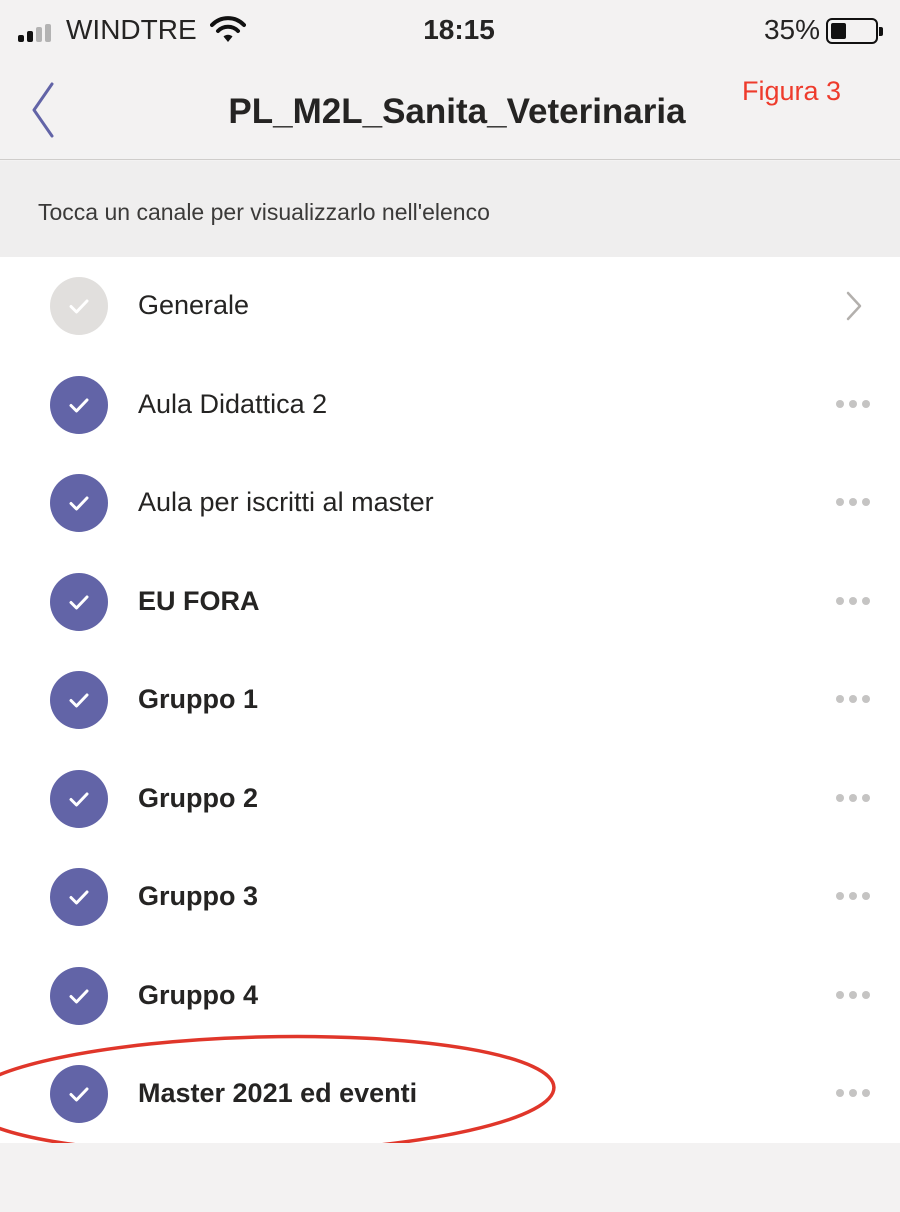  Describe the element at coordinates (233, 403) in the screenshot. I see `channel-name: Aula Didattica 2` at that location.